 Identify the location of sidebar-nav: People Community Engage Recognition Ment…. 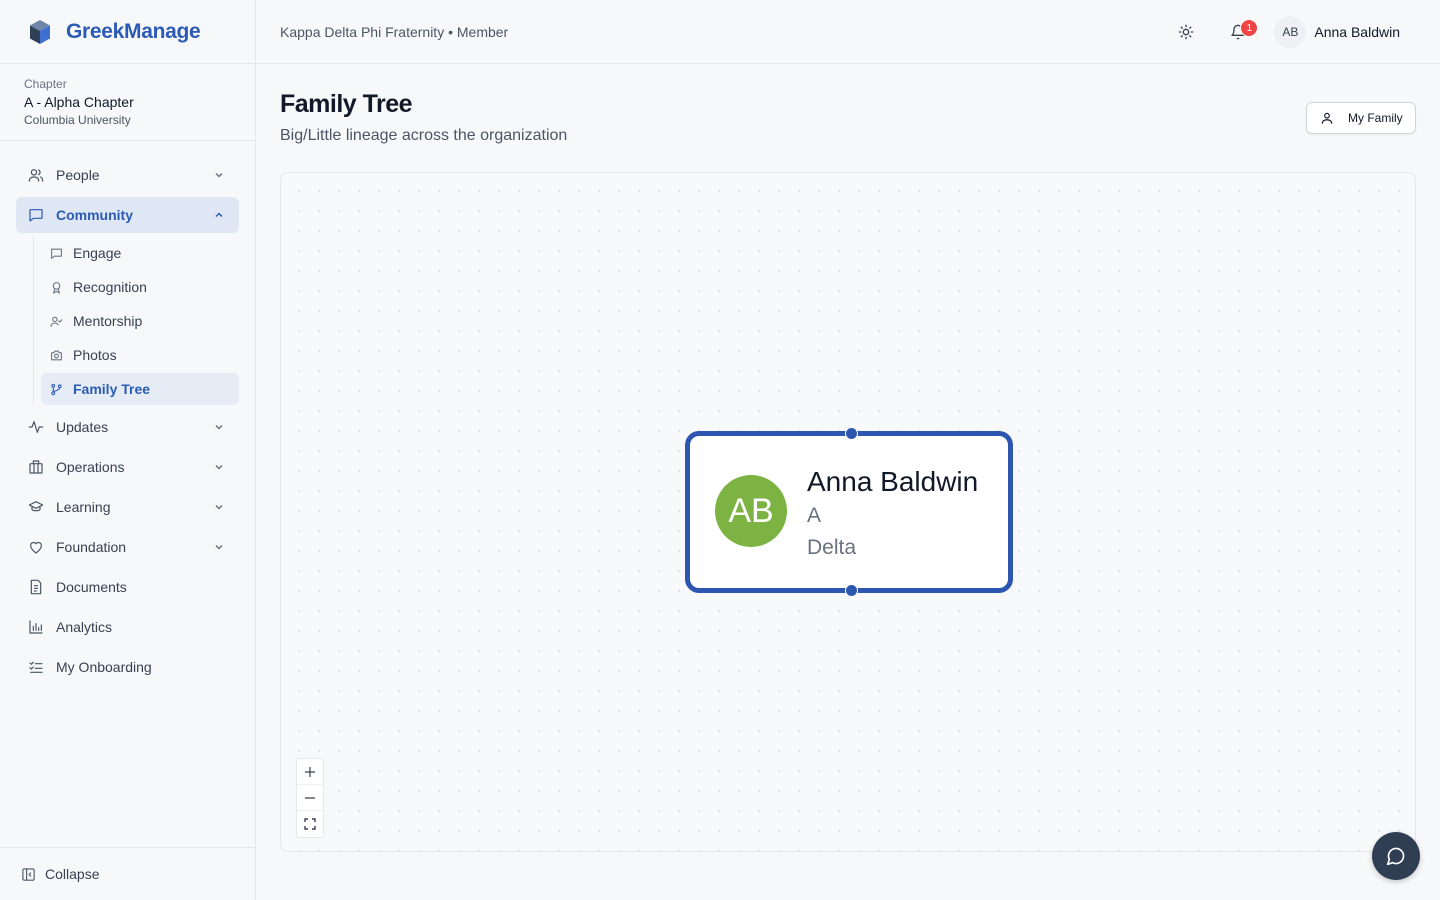
(127, 413).